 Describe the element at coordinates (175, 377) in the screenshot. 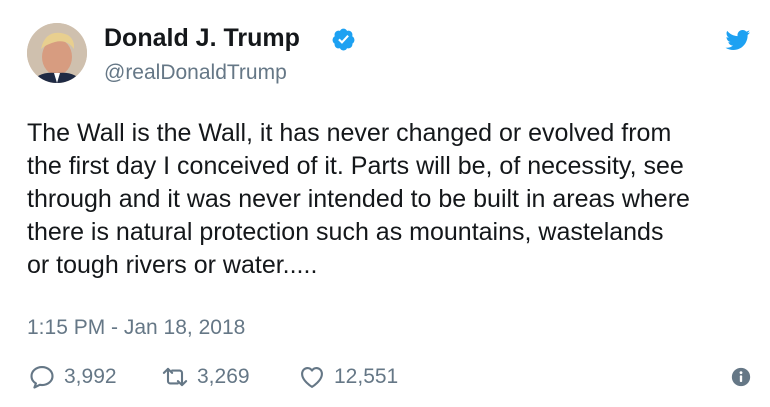

I see `retweet-icon` at that location.